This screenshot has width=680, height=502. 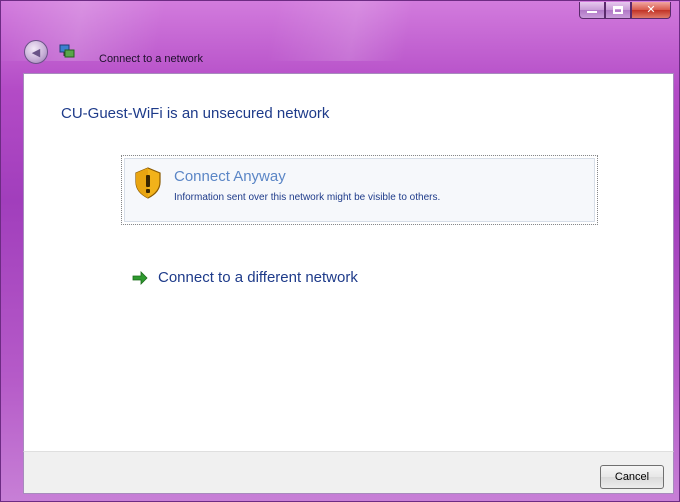 I want to click on security-warning-shield-icon, so click(x=148, y=183).